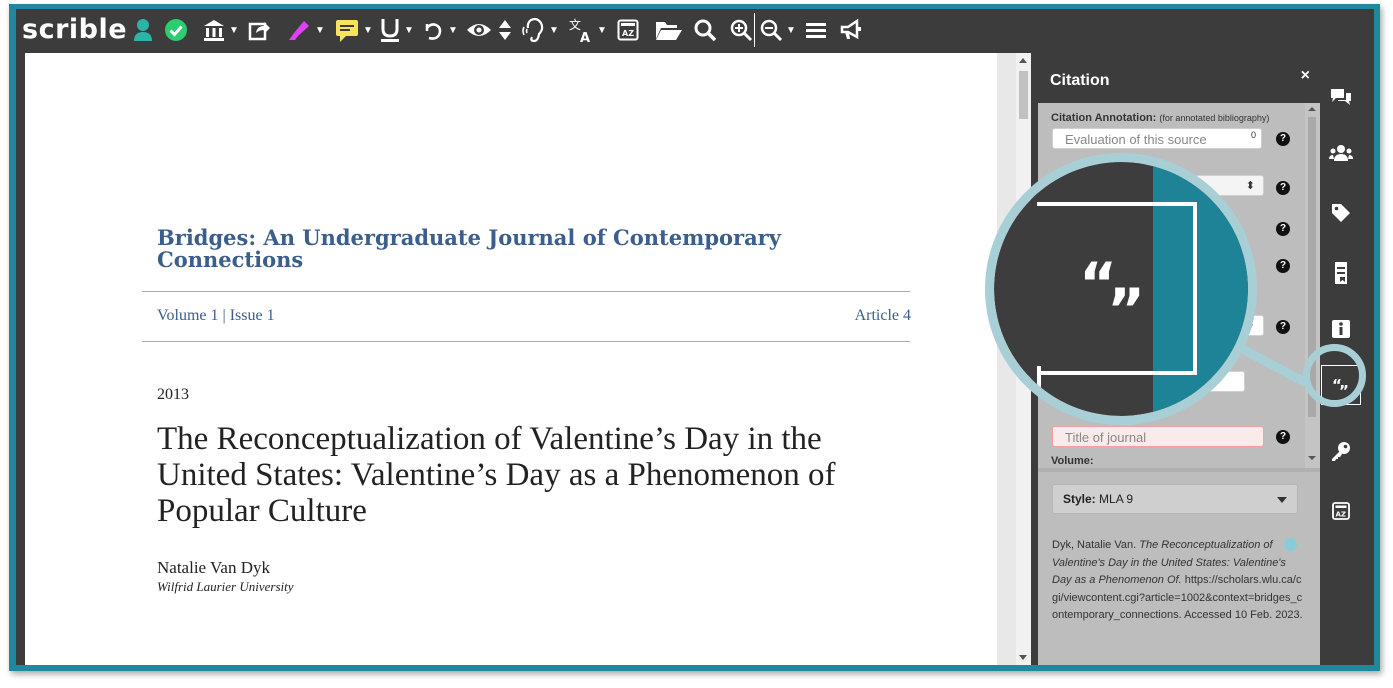  Describe the element at coordinates (396, 30) in the screenshot. I see `underline-icon: ▼` at that location.